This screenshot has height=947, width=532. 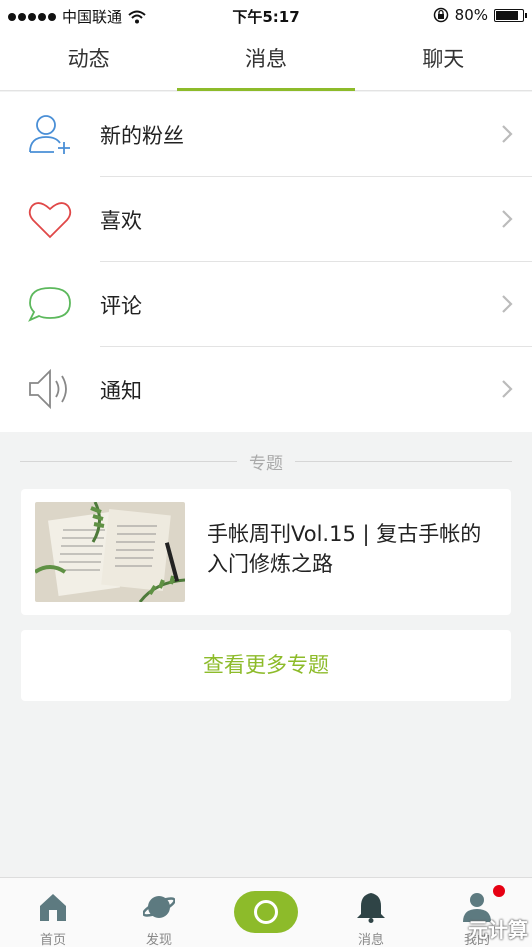 I want to click on battery-fill, so click(x=507, y=15).